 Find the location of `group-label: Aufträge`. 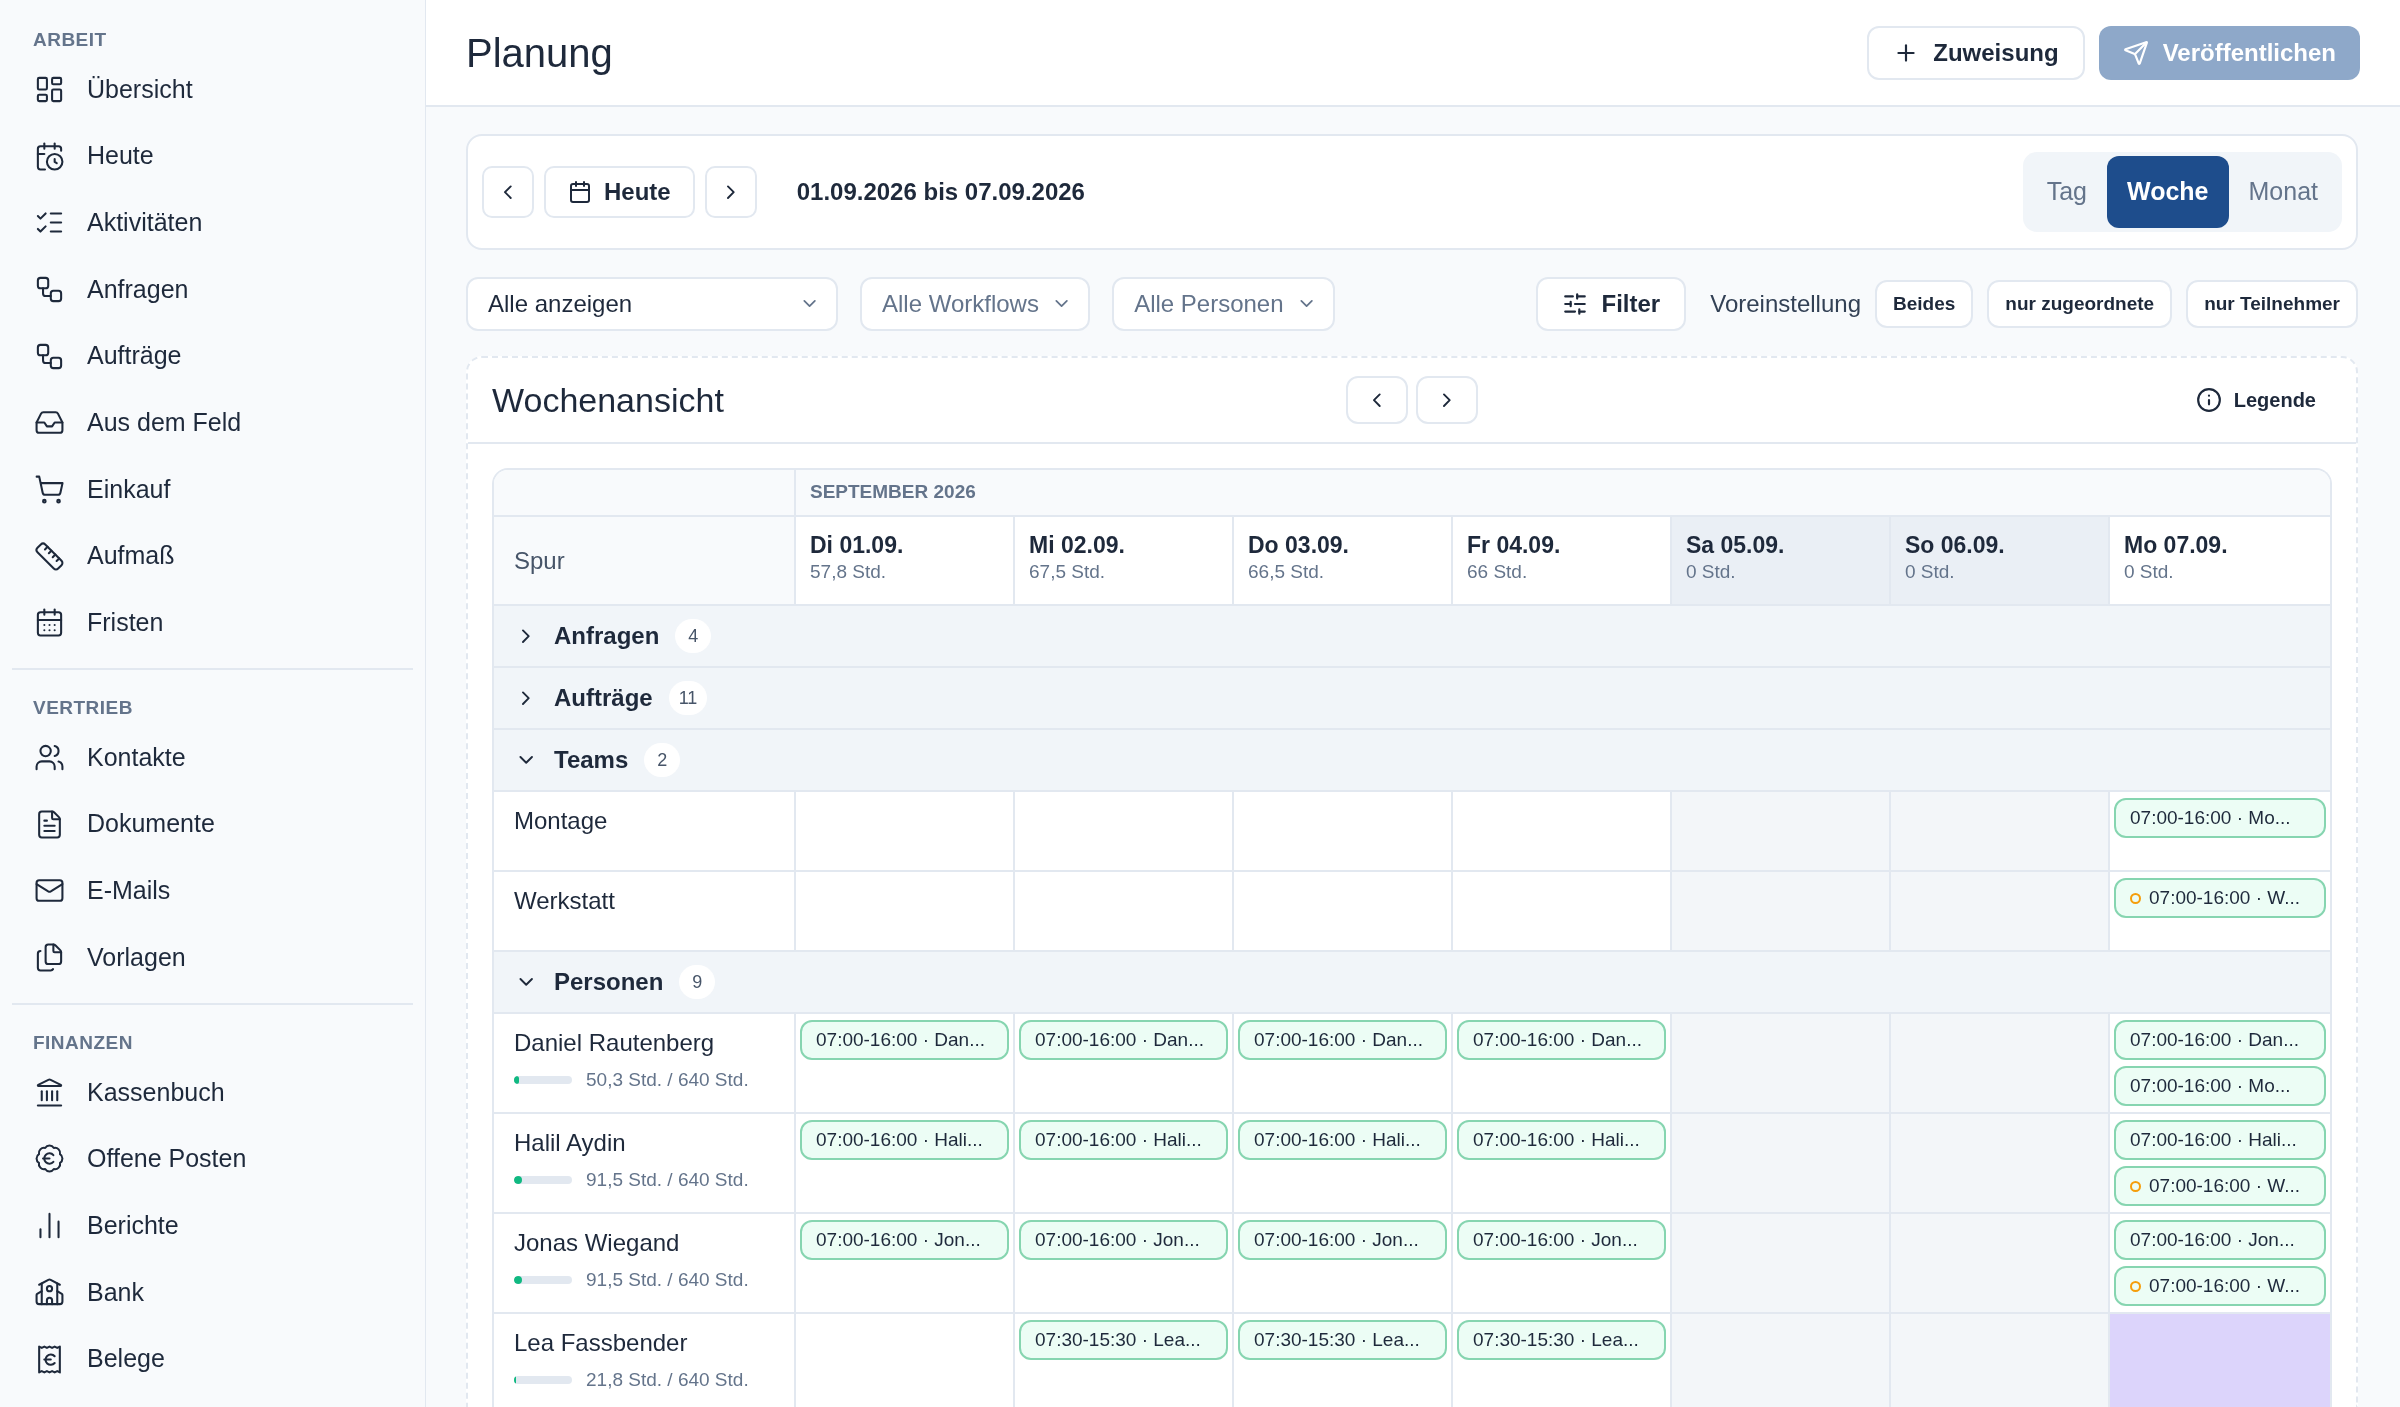

group-label: Aufträge is located at coordinates (603, 698).